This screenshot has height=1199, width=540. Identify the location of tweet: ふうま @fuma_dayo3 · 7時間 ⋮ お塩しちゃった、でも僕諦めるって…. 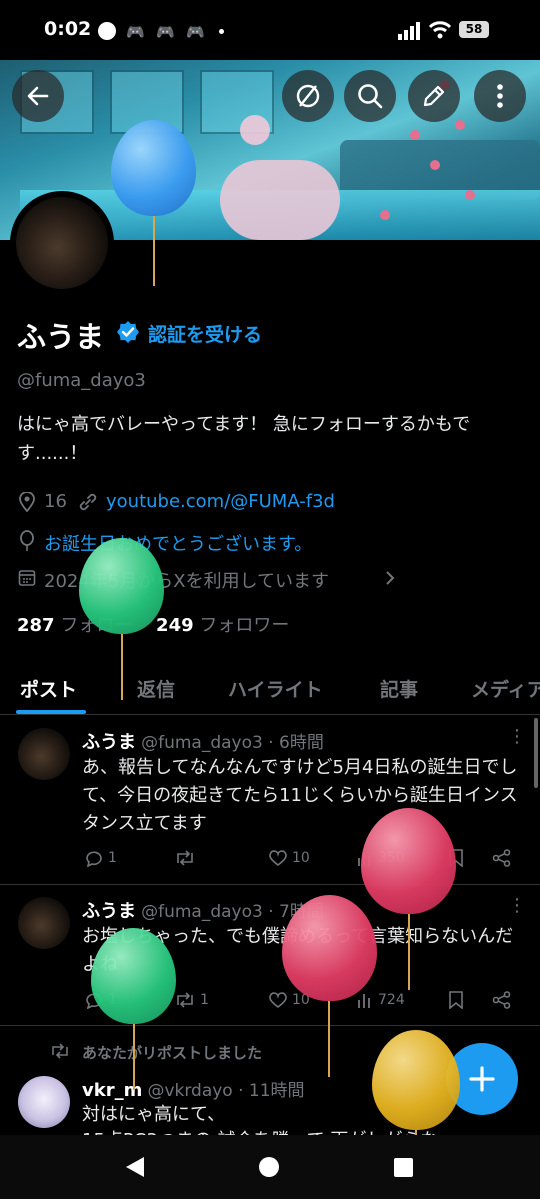
(270, 955).